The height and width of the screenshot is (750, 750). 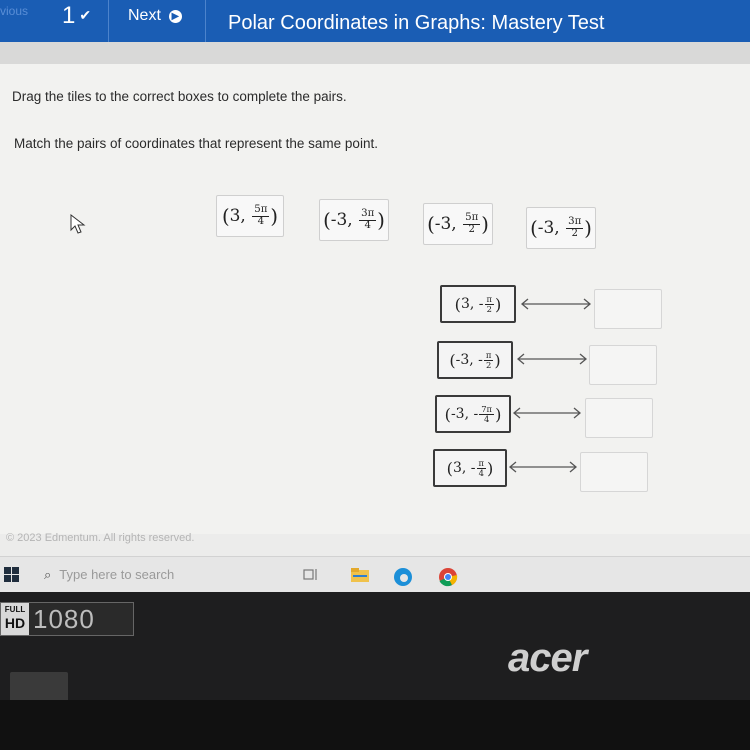 What do you see at coordinates (312, 575) in the screenshot?
I see `task-view-icon` at bounding box center [312, 575].